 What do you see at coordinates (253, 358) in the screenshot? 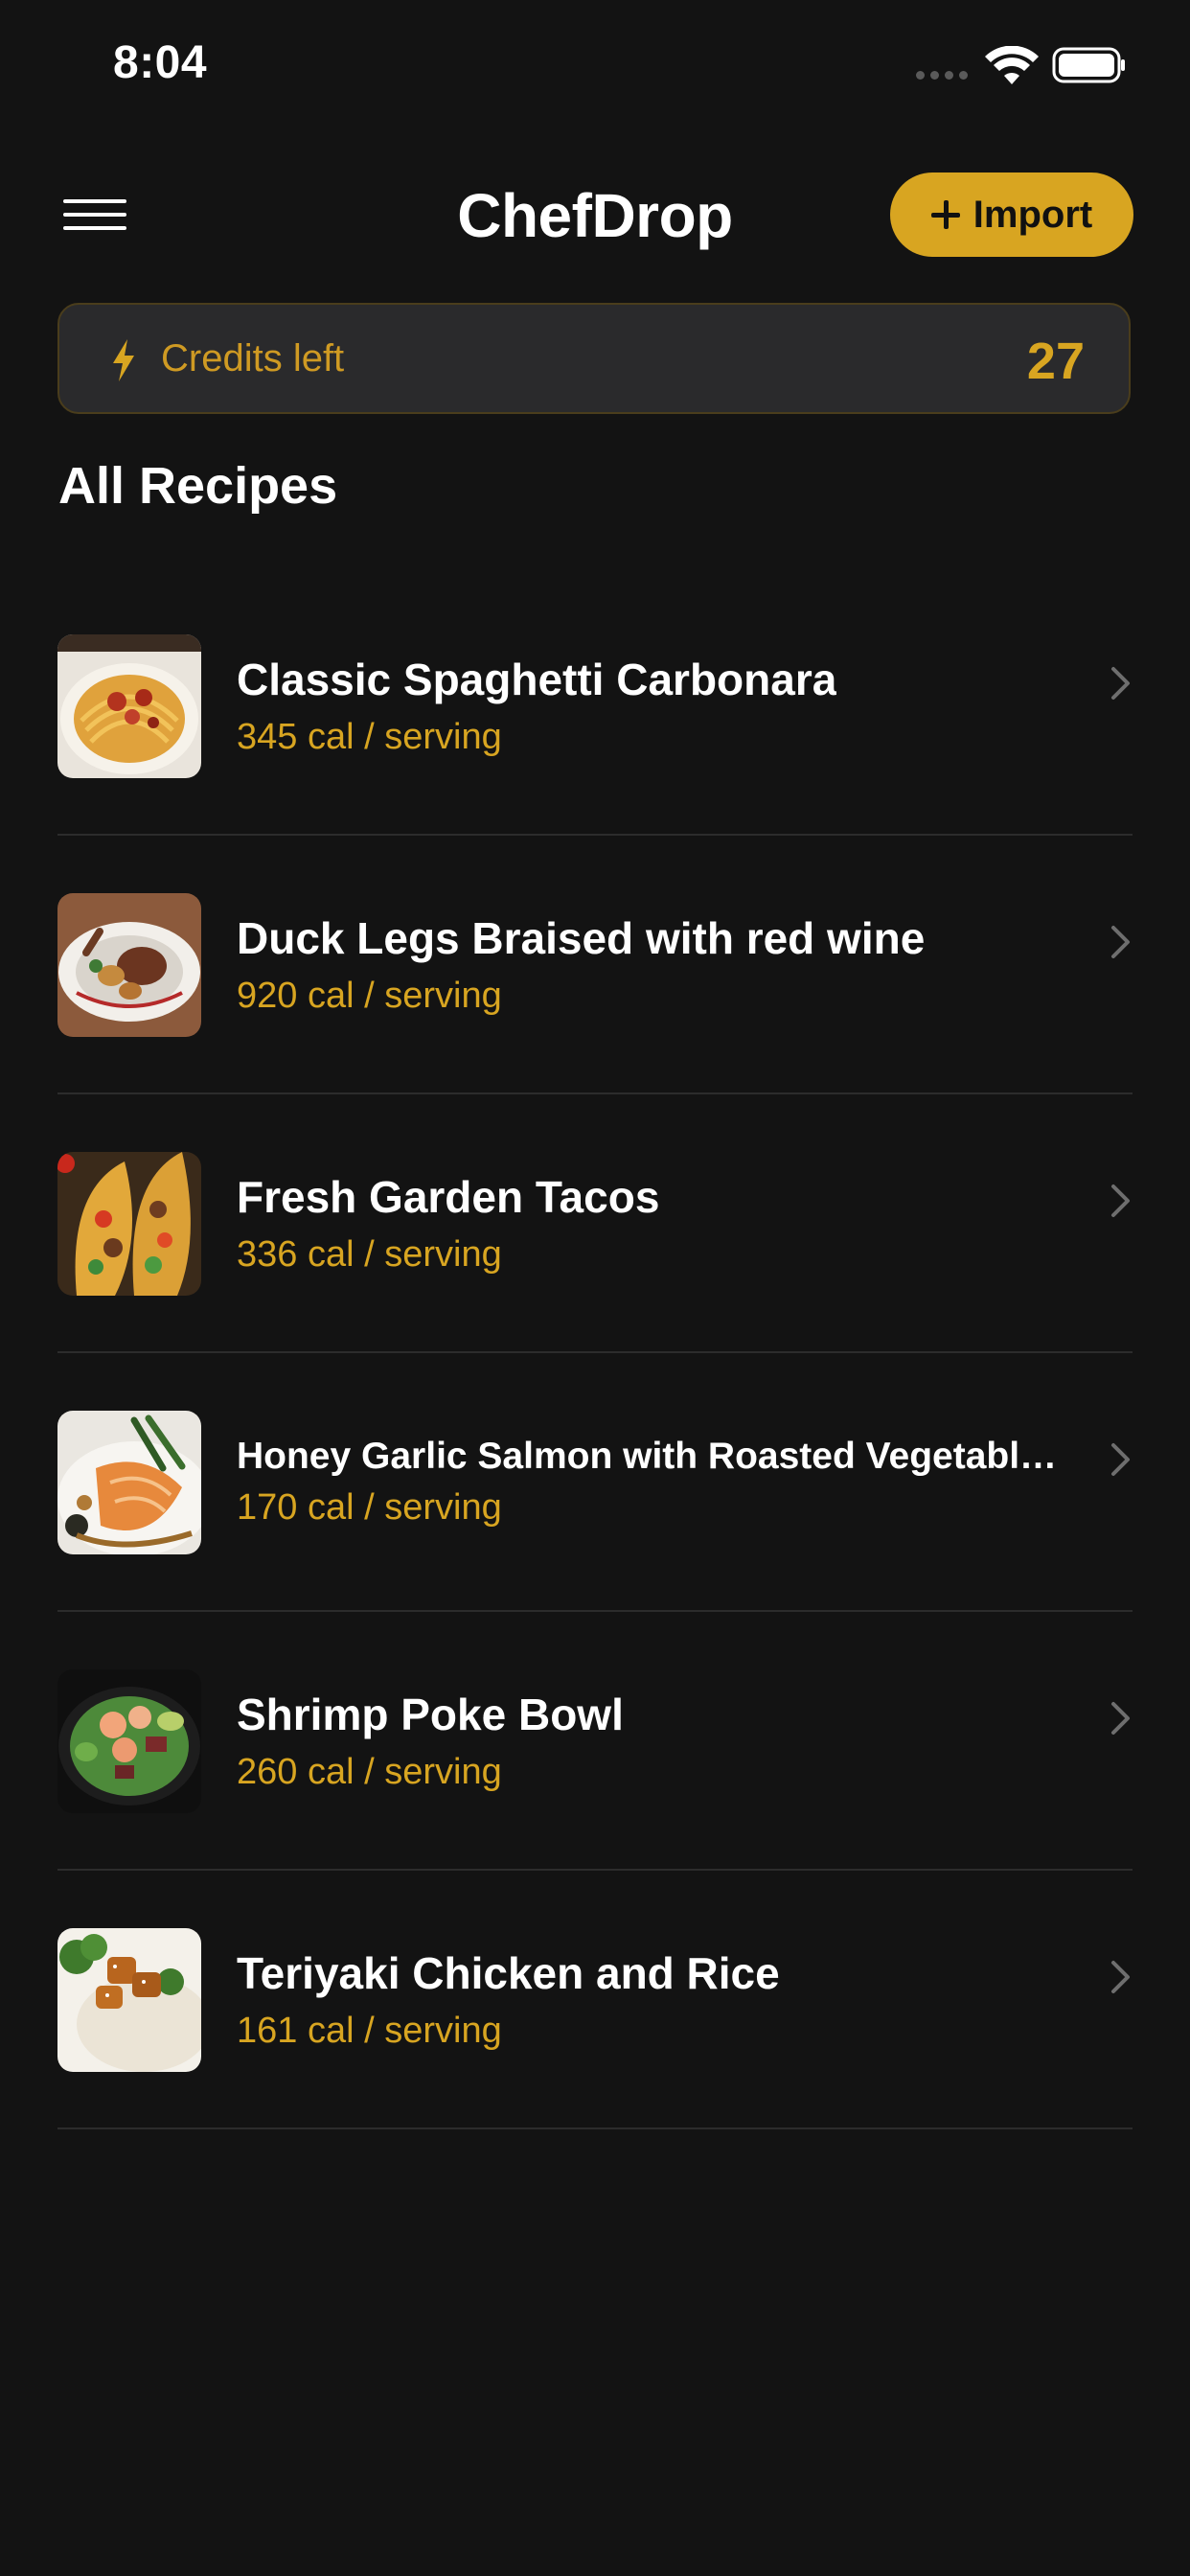
I see `credits-label: Credits left` at bounding box center [253, 358].